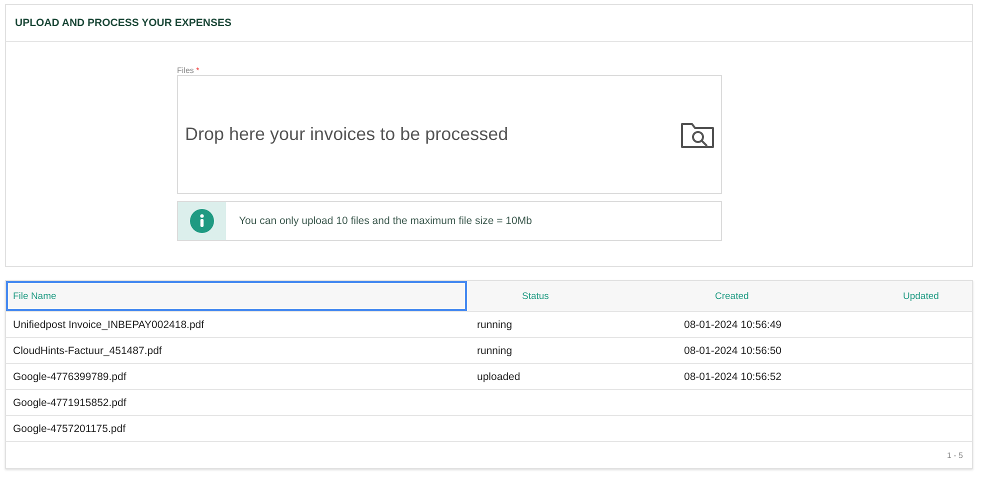 The width and height of the screenshot is (981, 487). Describe the element at coordinates (198, 70) in the screenshot. I see `required-mark: *` at that location.